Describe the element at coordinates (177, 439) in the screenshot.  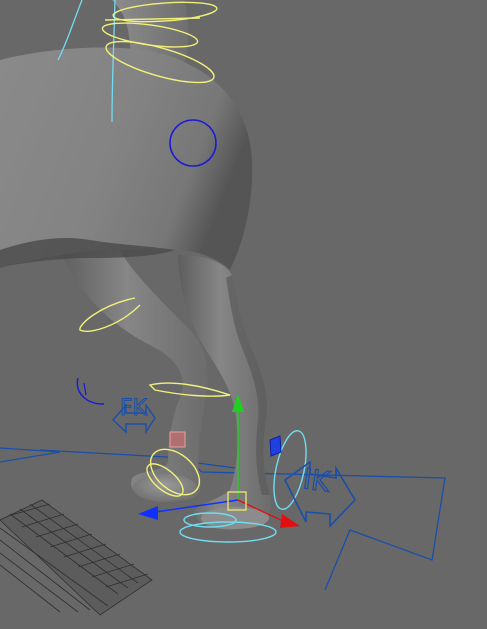
I see `pole-vector-handle` at that location.